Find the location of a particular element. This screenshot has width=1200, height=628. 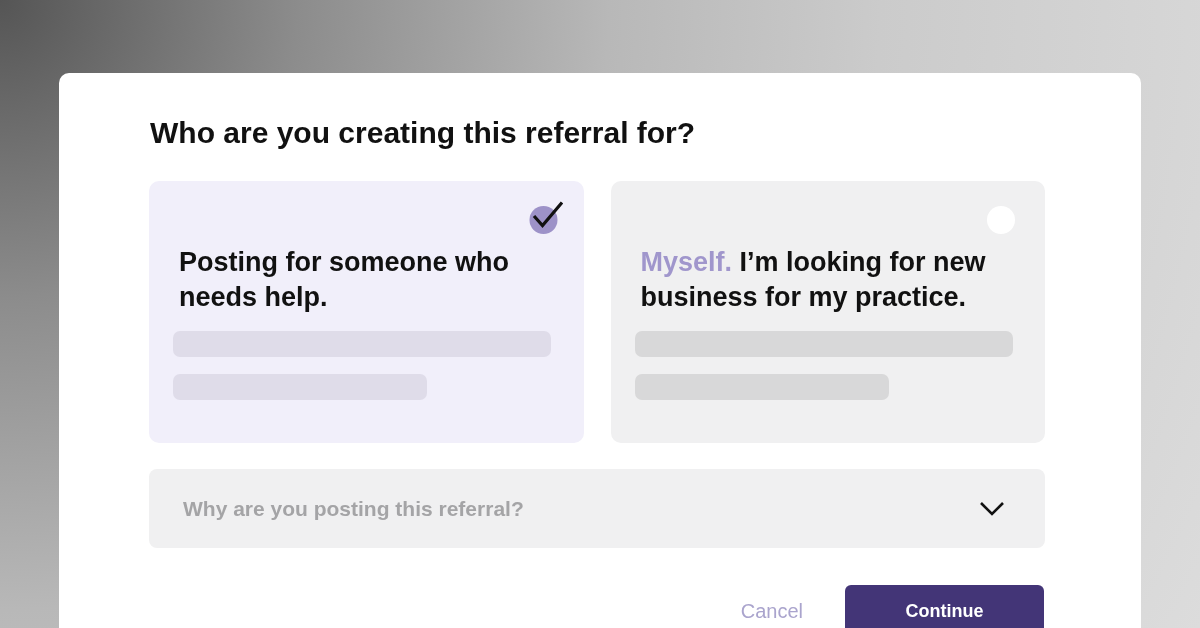

continue-button: Continue is located at coordinates (944, 606).